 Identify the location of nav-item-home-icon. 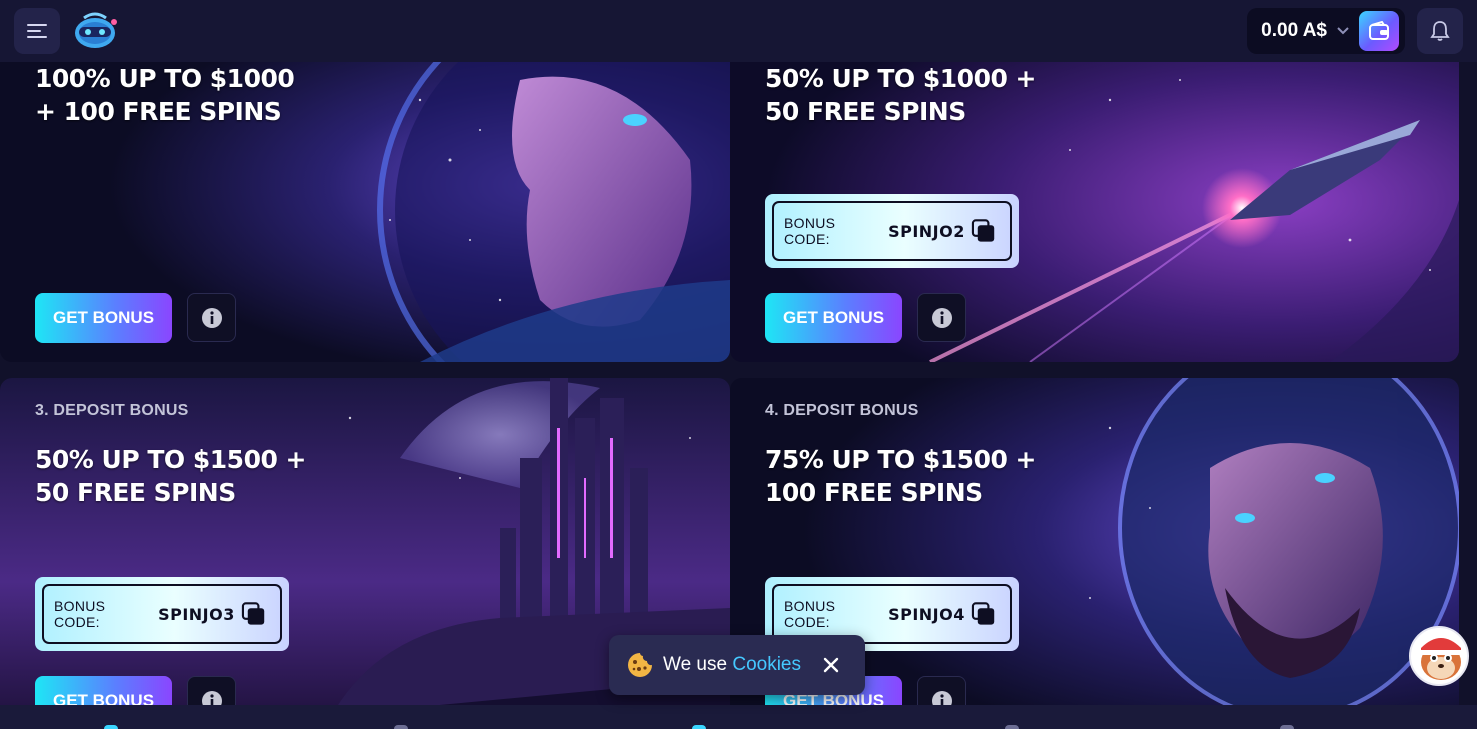
(111, 727).